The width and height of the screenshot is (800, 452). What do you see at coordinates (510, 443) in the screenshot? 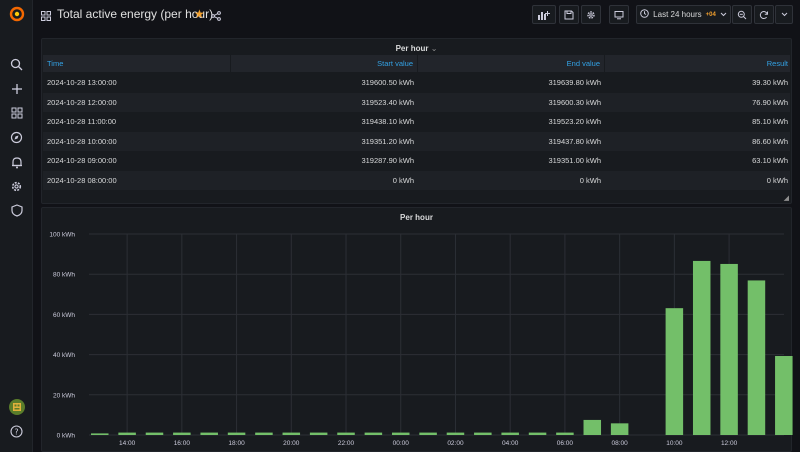
I see `x-tick-label: 04:00` at bounding box center [510, 443].